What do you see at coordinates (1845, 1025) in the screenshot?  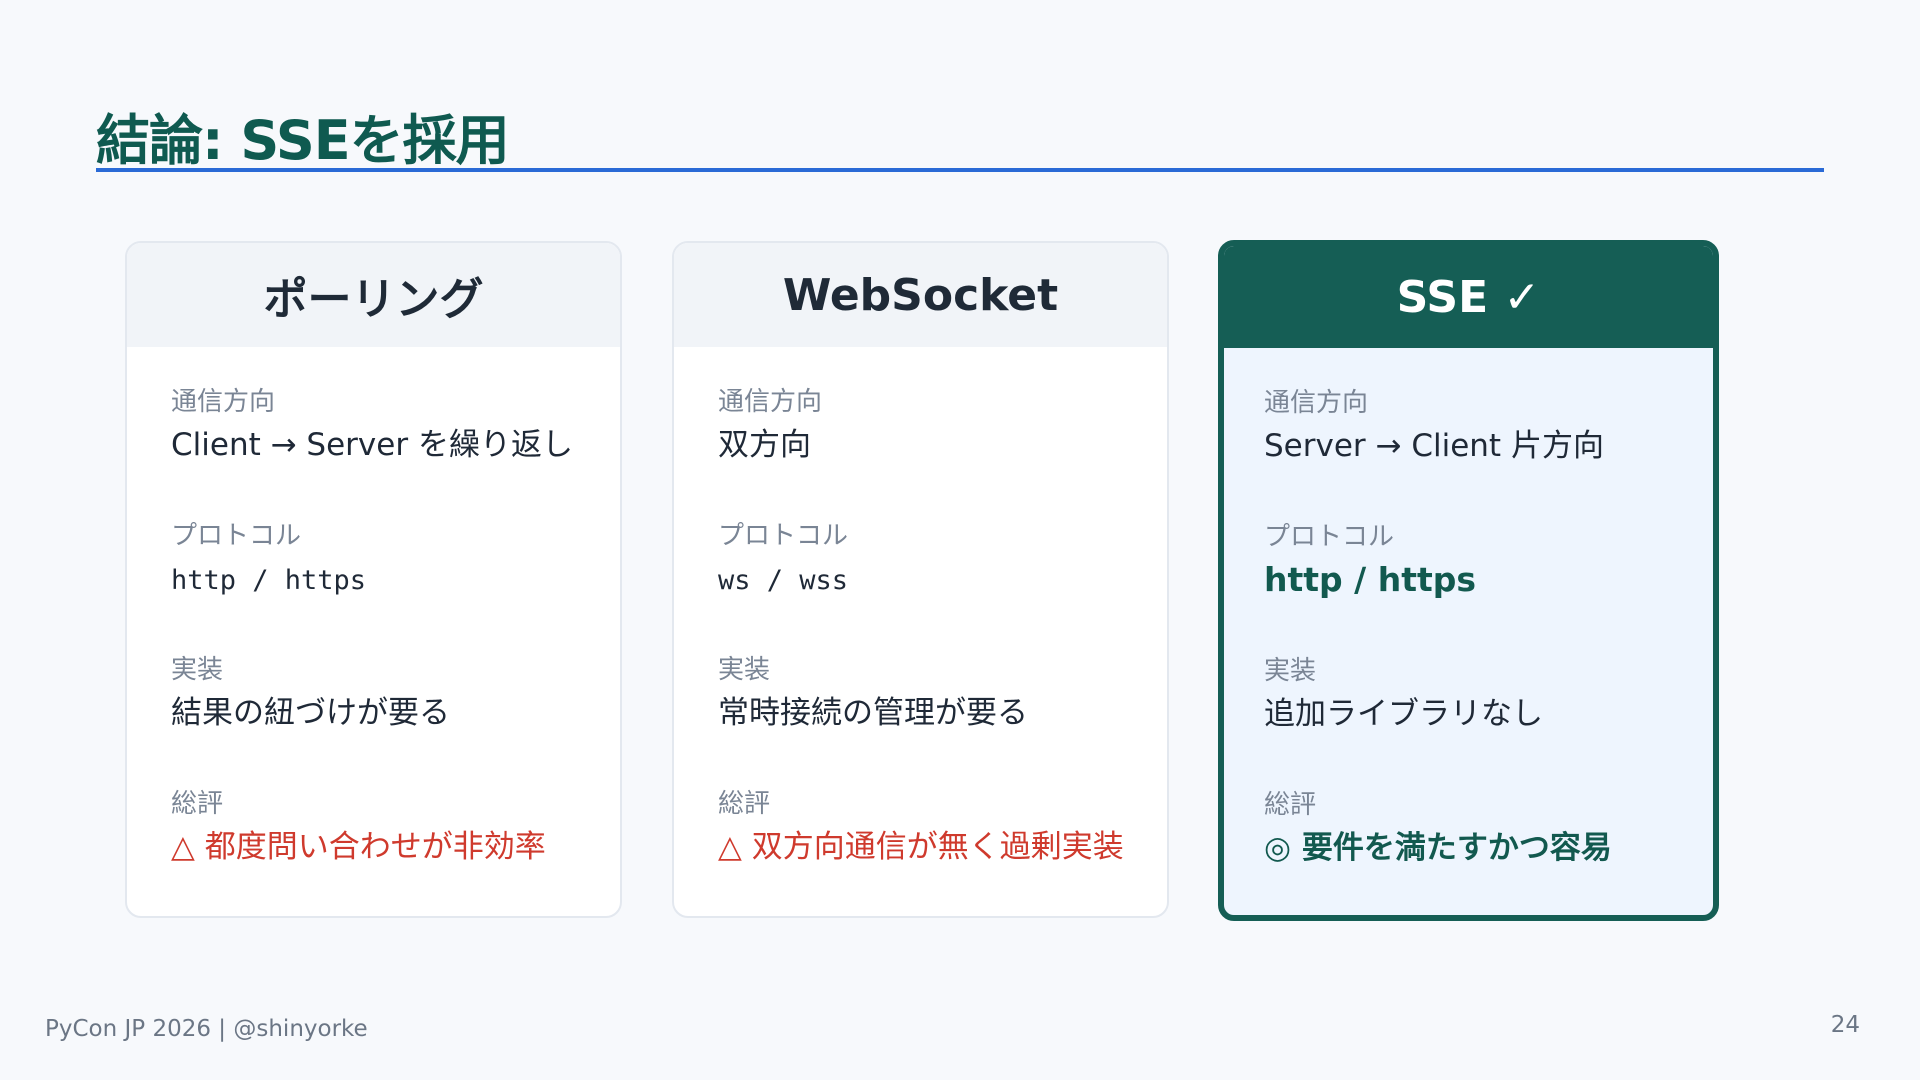 I see `page-number: 24` at bounding box center [1845, 1025].